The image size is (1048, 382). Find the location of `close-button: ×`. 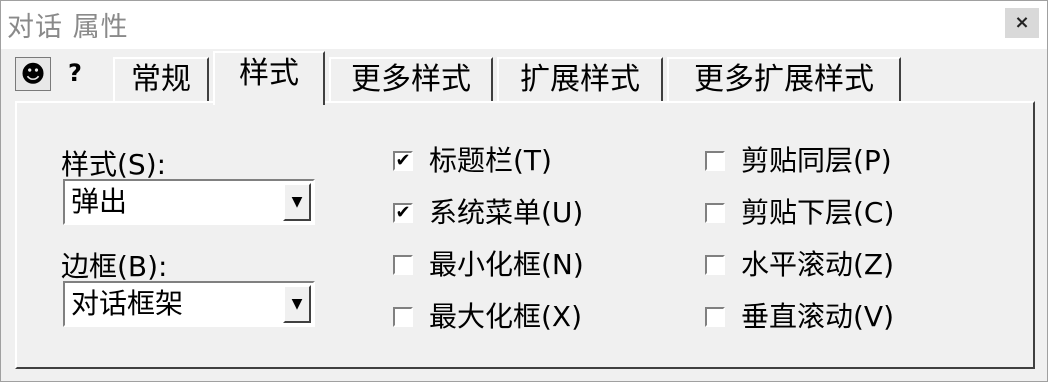

close-button: × is located at coordinates (1022, 23).